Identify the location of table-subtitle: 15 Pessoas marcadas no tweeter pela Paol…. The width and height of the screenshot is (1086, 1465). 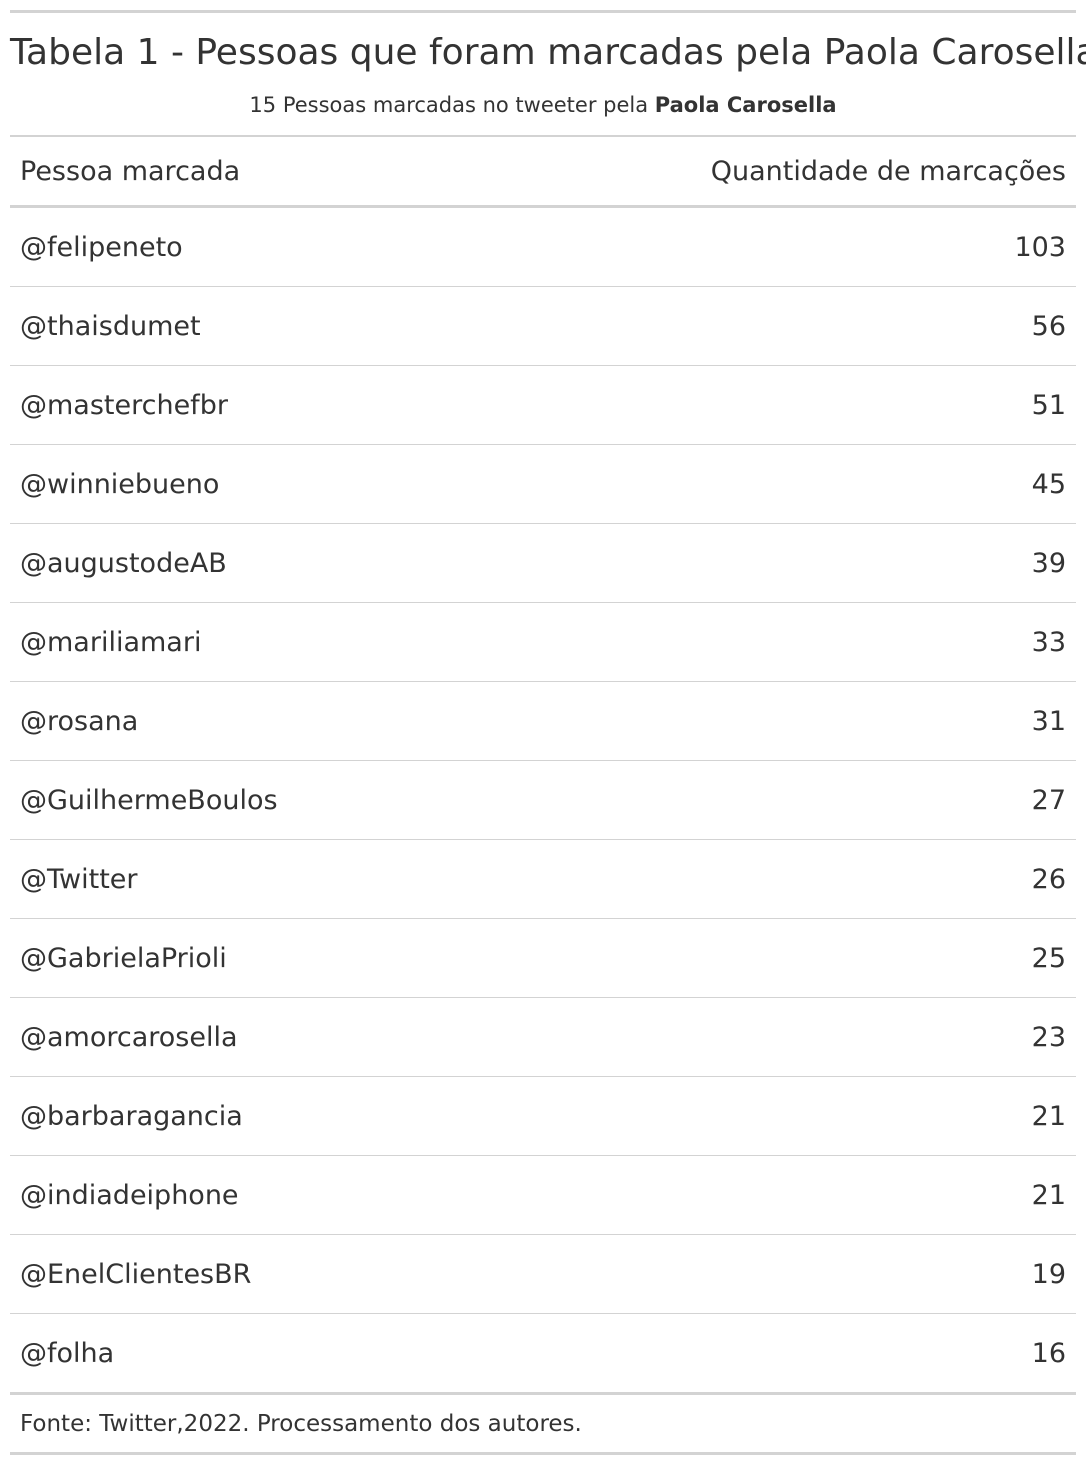
(543, 105).